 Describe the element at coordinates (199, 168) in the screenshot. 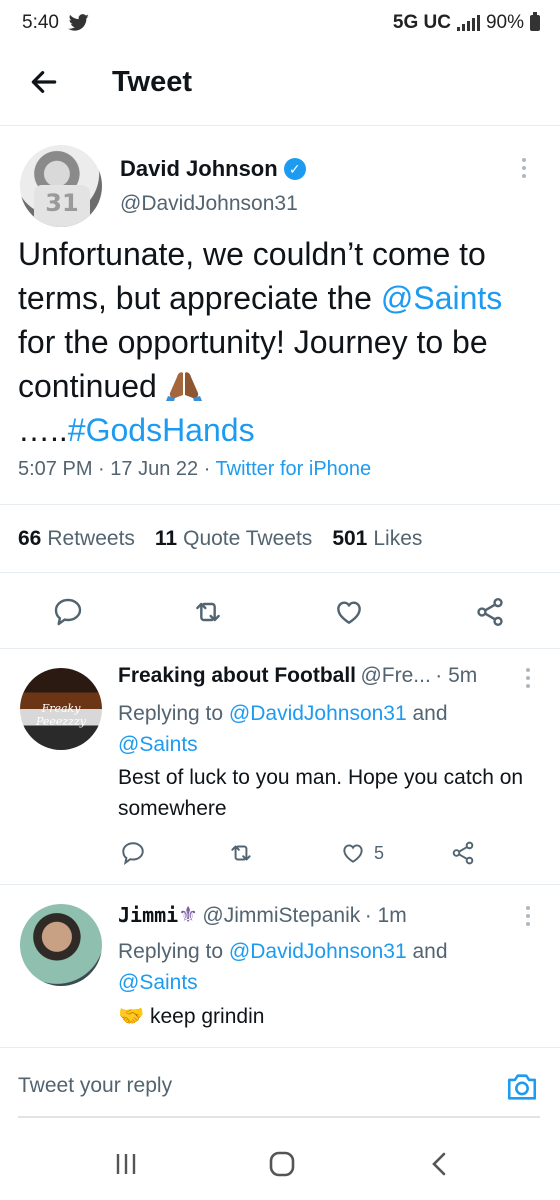

I see `author-name: David Johnson` at that location.